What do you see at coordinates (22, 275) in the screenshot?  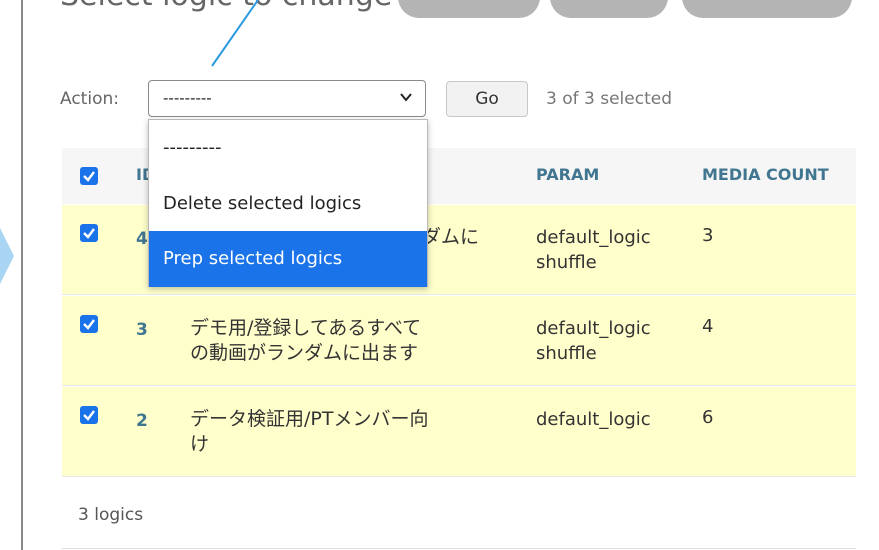 I see `left-border` at bounding box center [22, 275].